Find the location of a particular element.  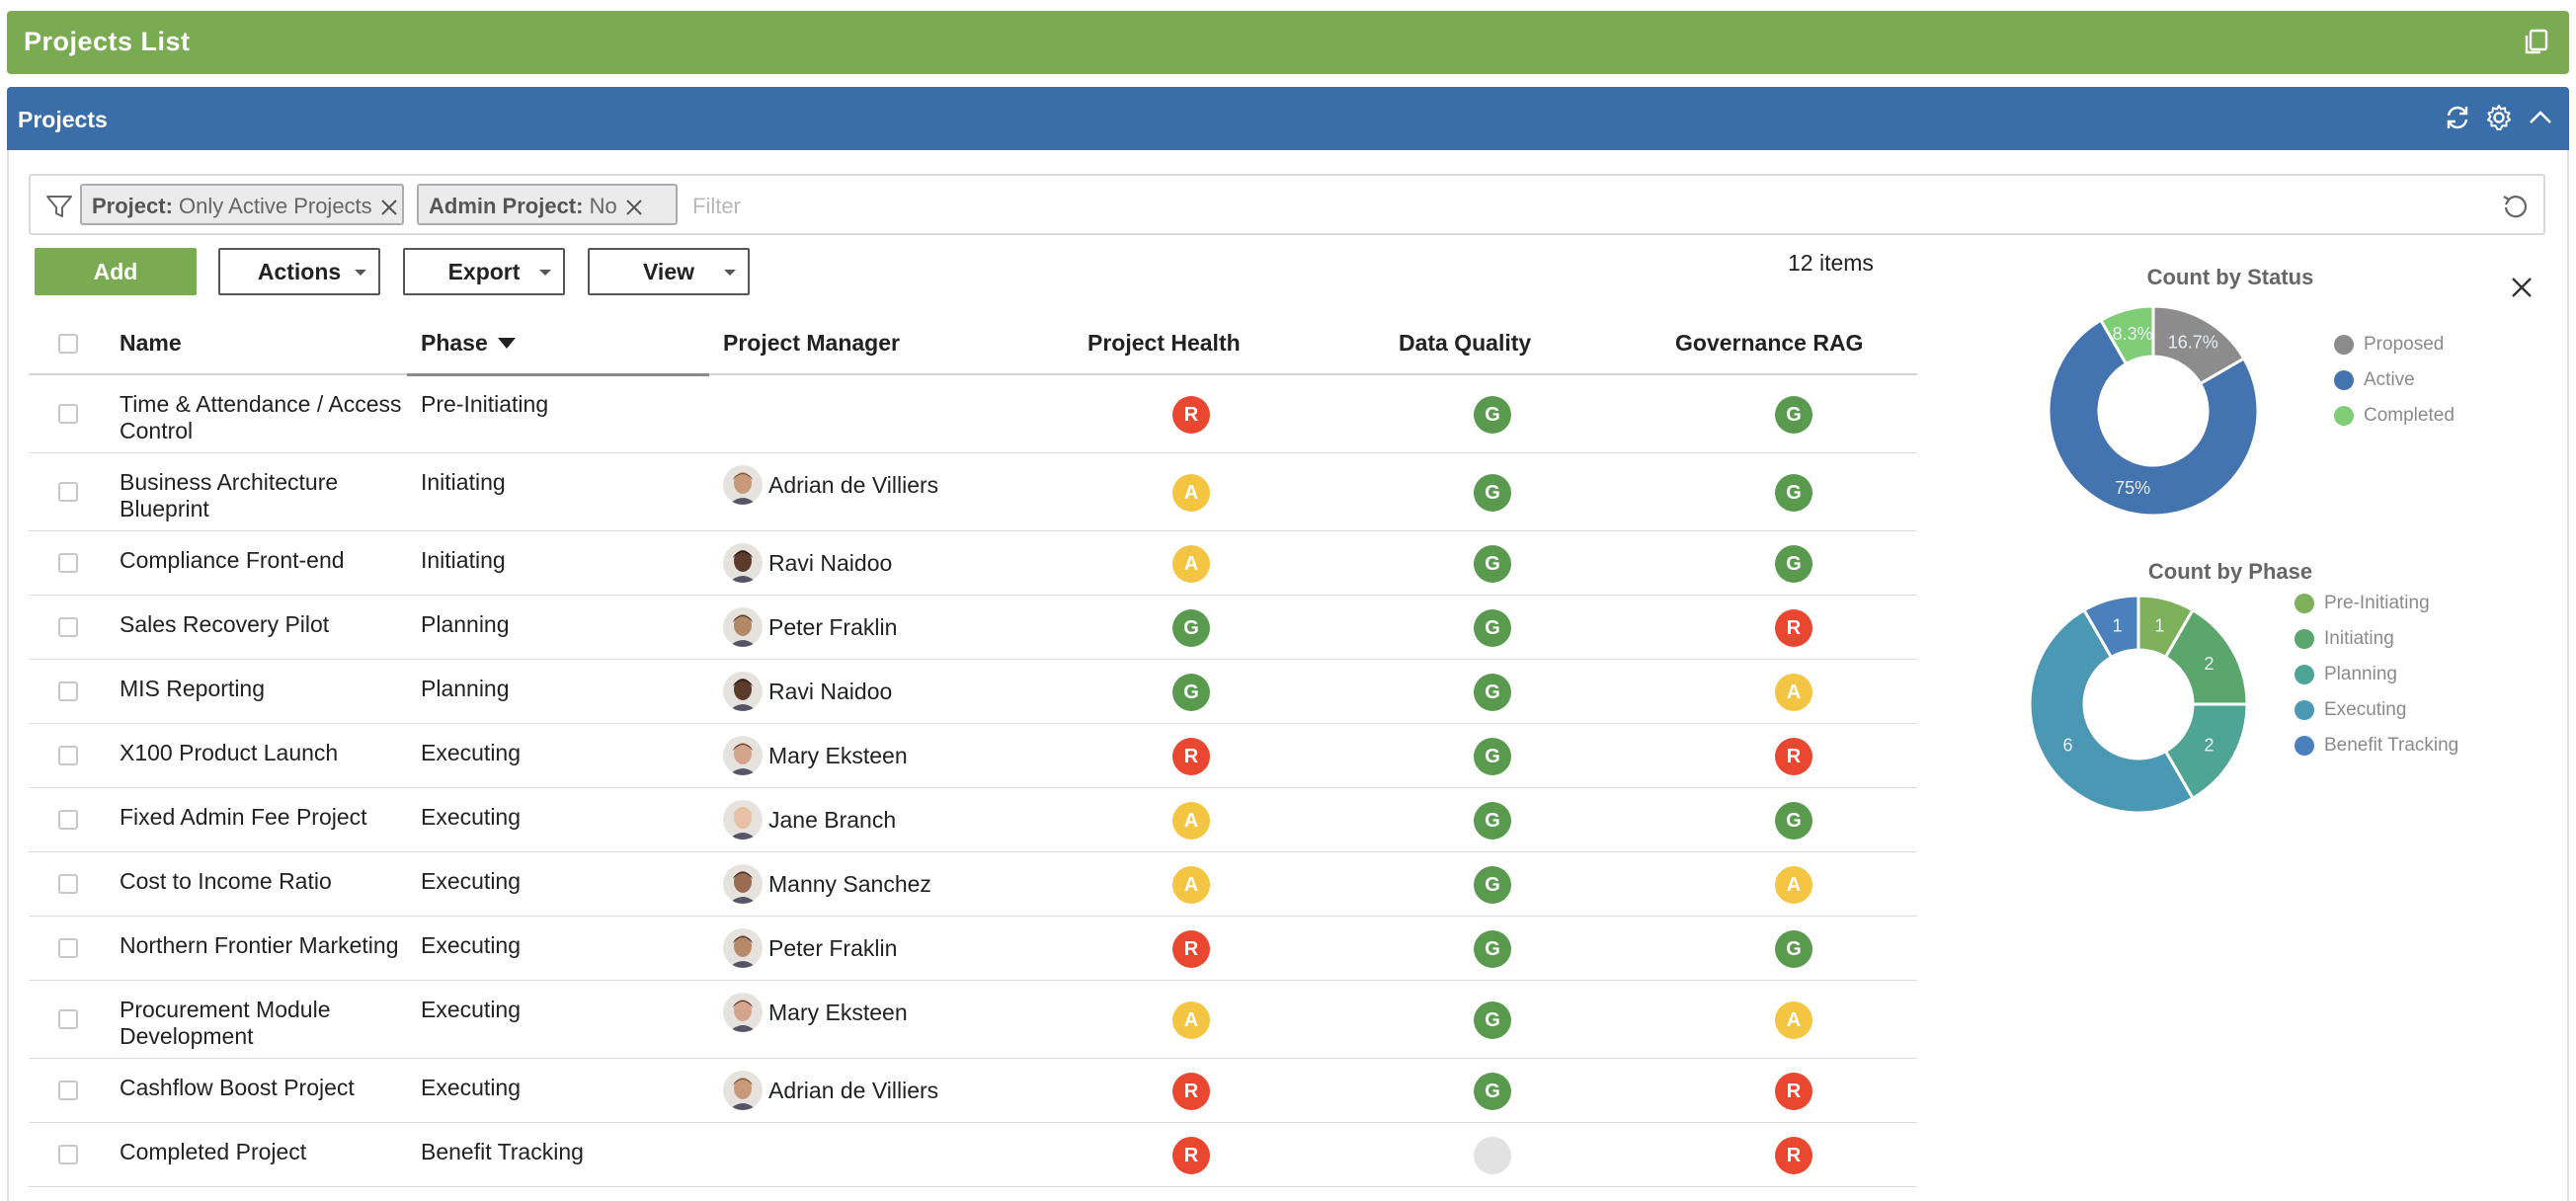

governance-rag-badge: R is located at coordinates (1793, 1092).